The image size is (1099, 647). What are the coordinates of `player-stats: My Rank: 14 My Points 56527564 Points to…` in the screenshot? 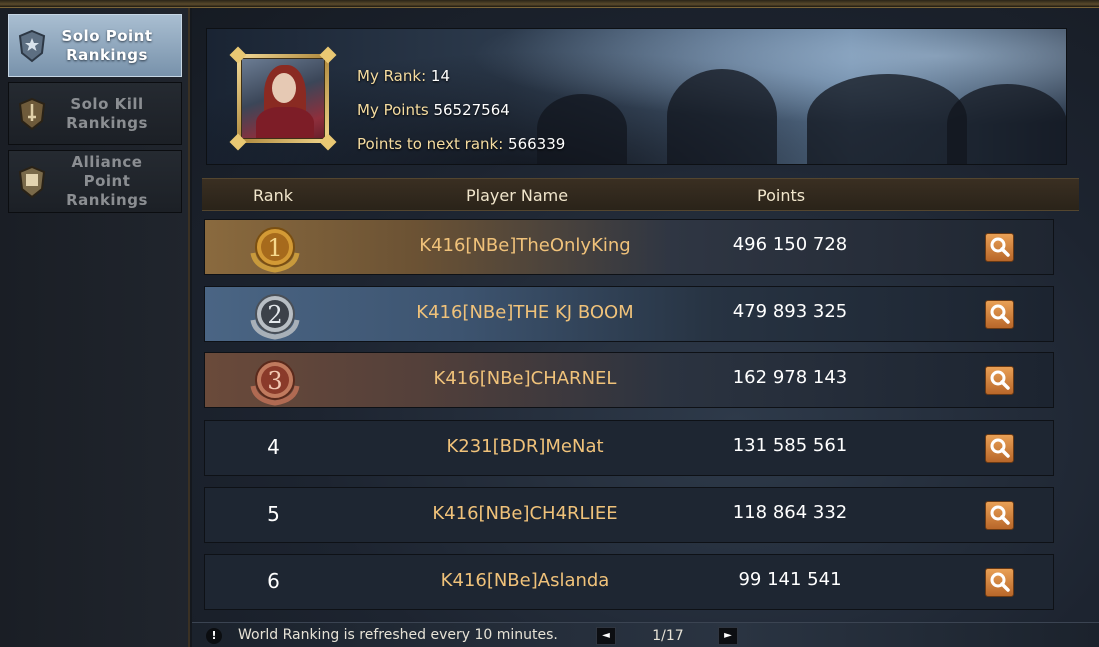 It's located at (461, 110).